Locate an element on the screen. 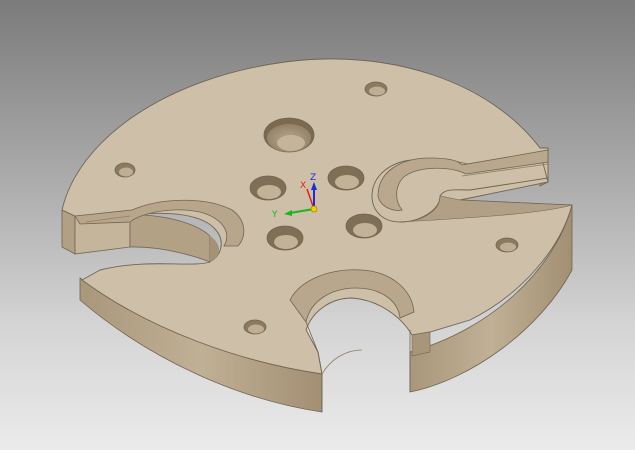 The height and width of the screenshot is (450, 635). hole-small-left is located at coordinates (125, 170).